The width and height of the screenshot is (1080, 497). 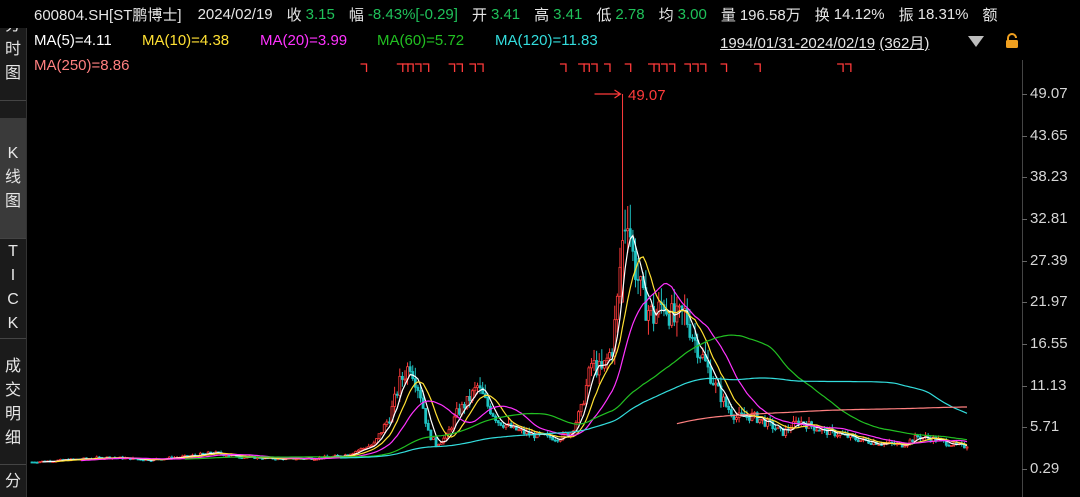 I want to click on sidebar-tab-2: TICK, so click(x=13, y=288).